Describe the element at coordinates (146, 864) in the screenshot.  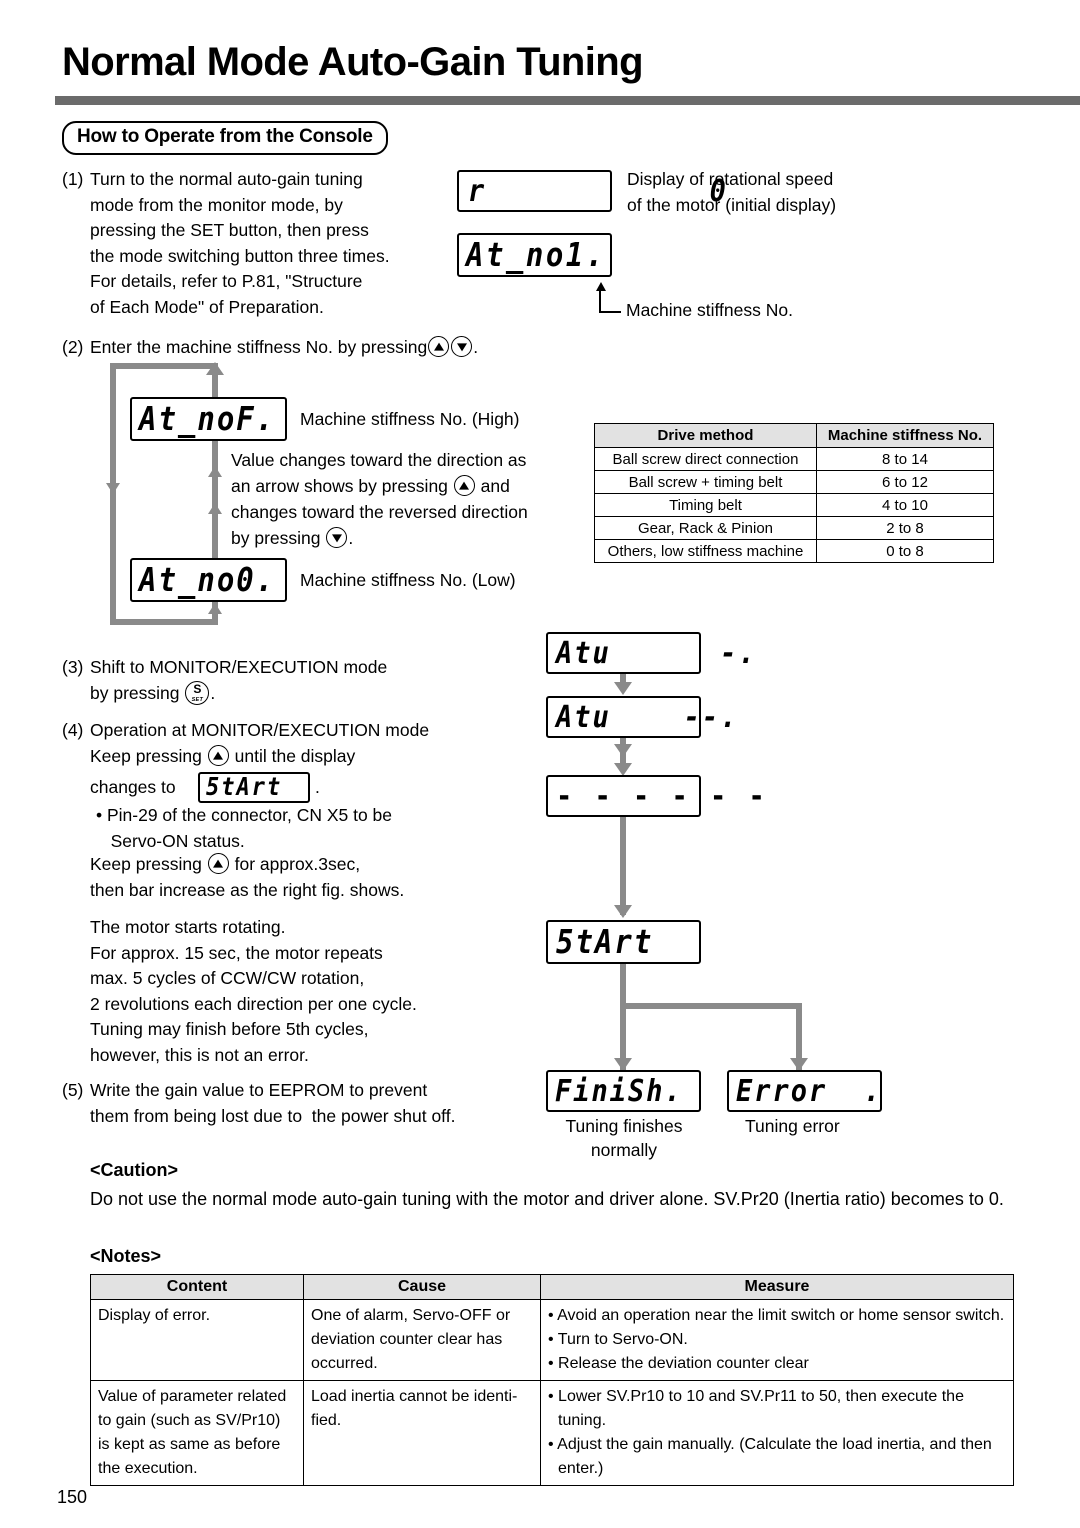
I see `step-4-keep-pressing-2: Keep pressing` at that location.